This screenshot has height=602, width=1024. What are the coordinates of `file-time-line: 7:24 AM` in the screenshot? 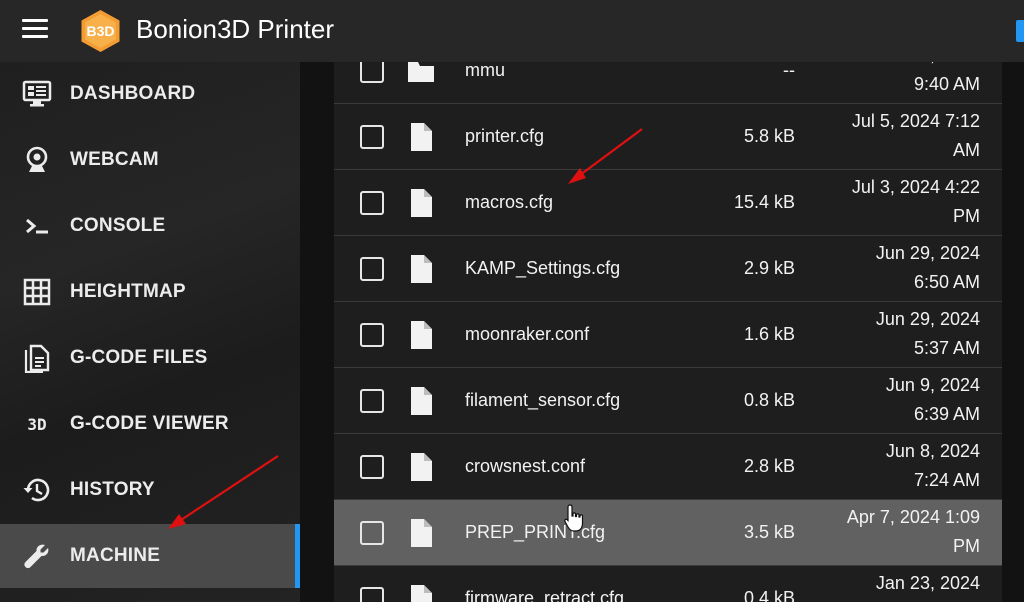 It's located at (946, 480).